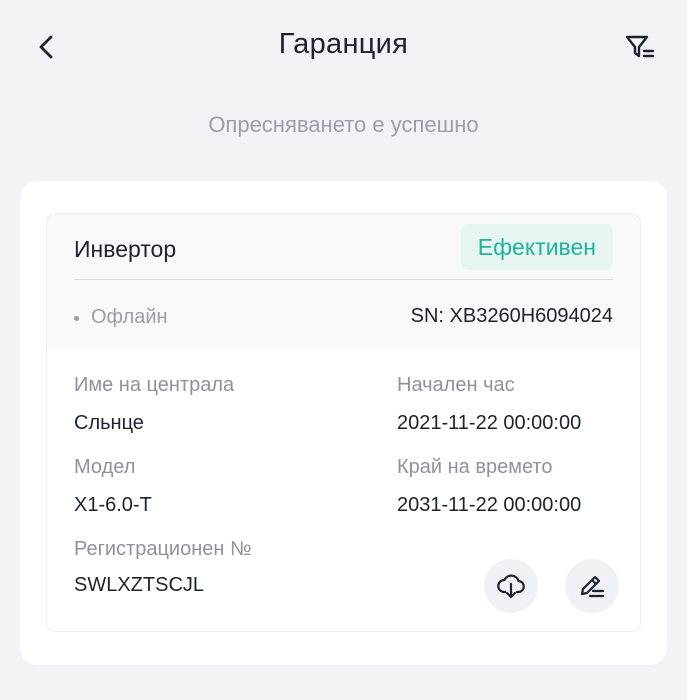 The width and height of the screenshot is (687, 700). I want to click on connection-status: Офлайн, so click(121, 317).